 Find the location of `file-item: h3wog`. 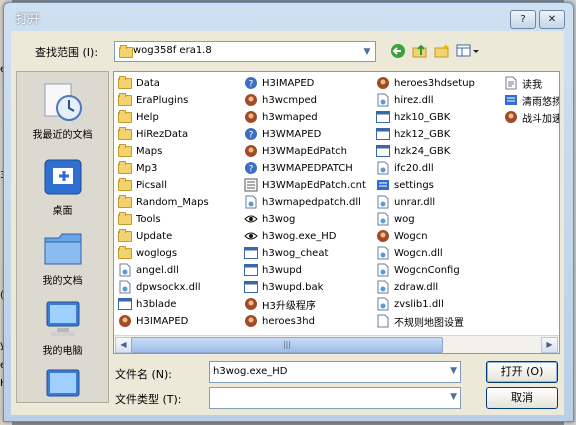

file-item: h3wog is located at coordinates (269, 219).